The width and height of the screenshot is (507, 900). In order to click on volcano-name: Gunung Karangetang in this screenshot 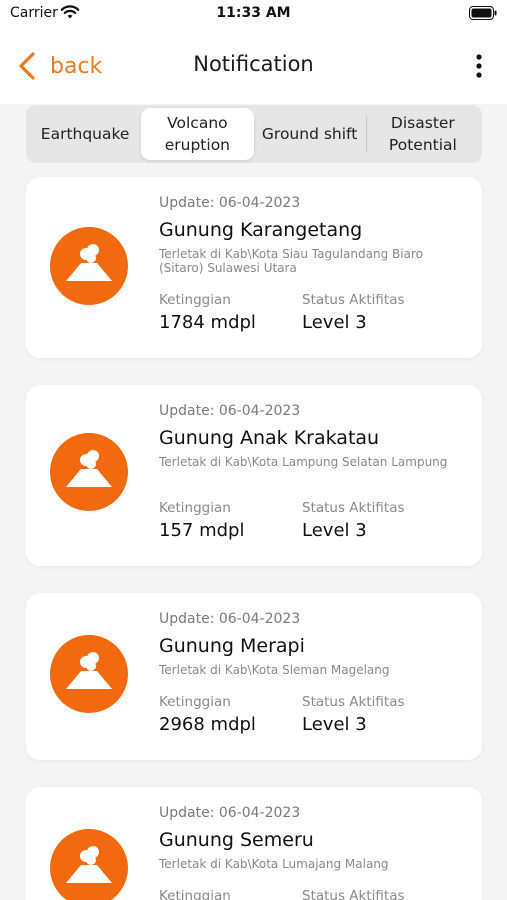, I will do `click(261, 230)`.